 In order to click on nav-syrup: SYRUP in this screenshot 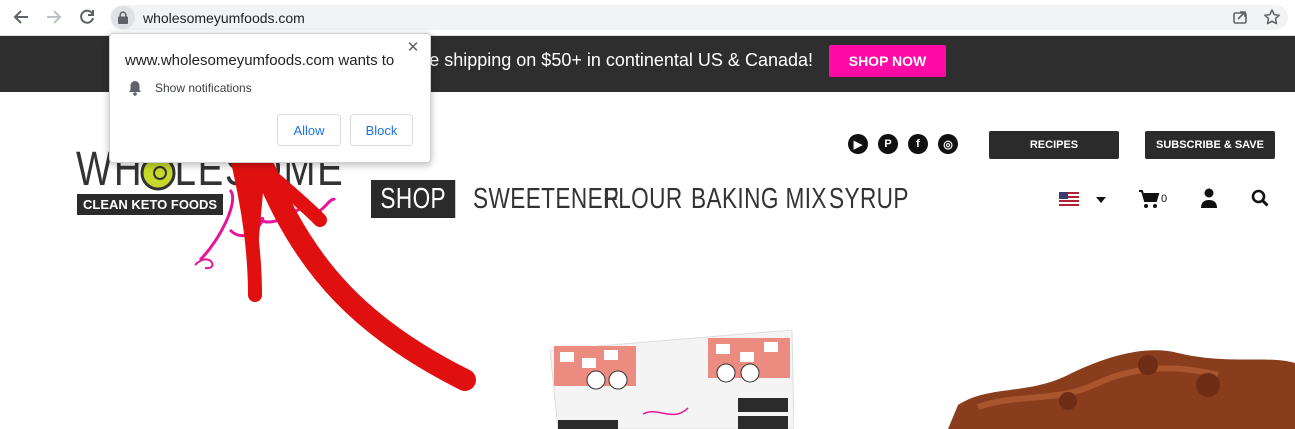, I will do `click(869, 199)`.